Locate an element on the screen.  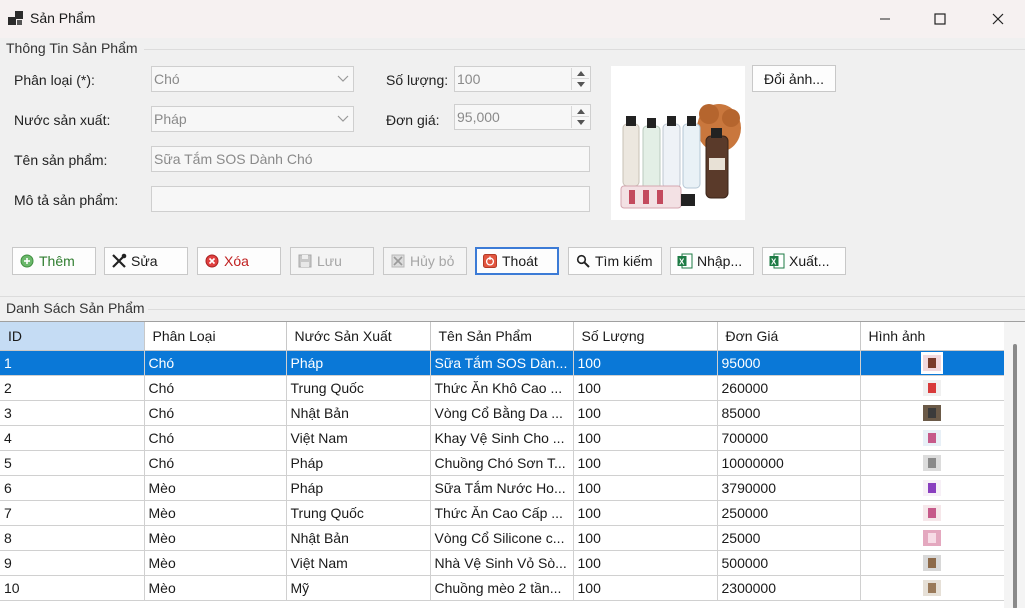
column-header-category: Phân Loại is located at coordinates (215, 336).